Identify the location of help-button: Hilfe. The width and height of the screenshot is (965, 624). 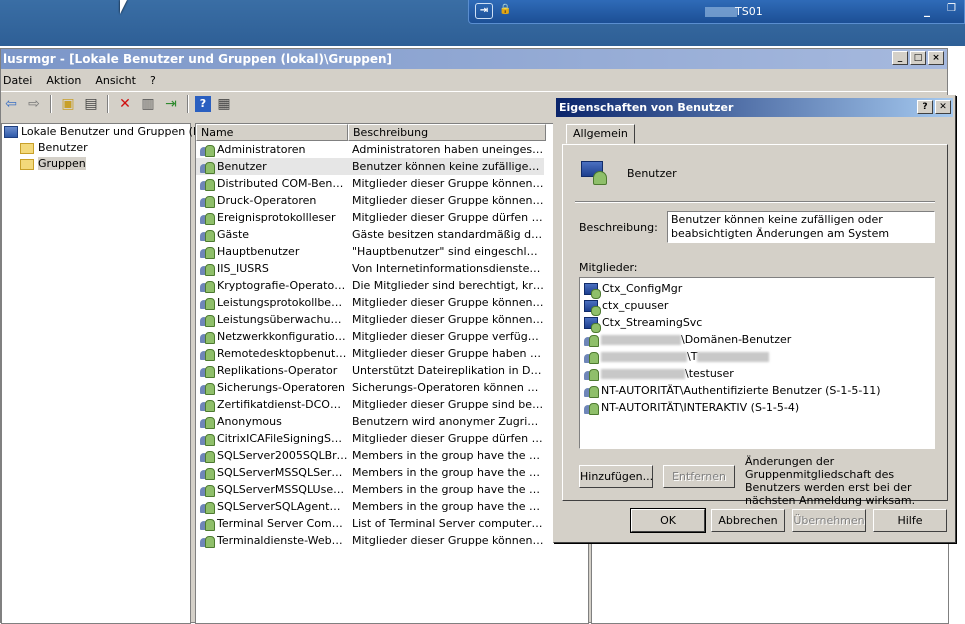
(910, 520).